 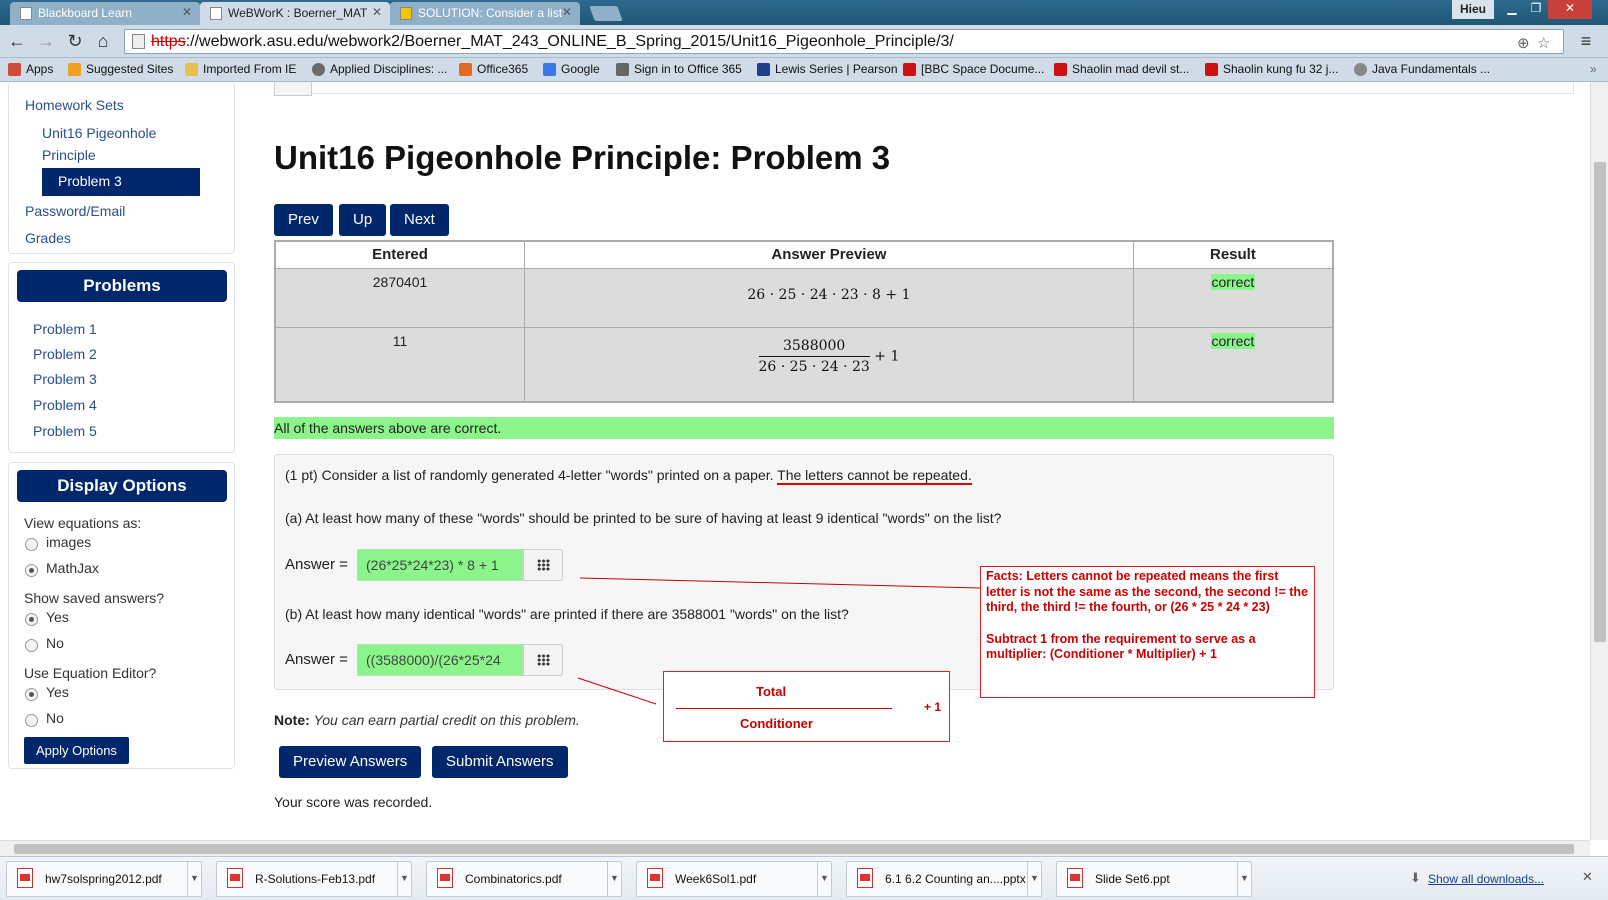 I want to click on plus-one-label: + 1, so click(x=933, y=707).